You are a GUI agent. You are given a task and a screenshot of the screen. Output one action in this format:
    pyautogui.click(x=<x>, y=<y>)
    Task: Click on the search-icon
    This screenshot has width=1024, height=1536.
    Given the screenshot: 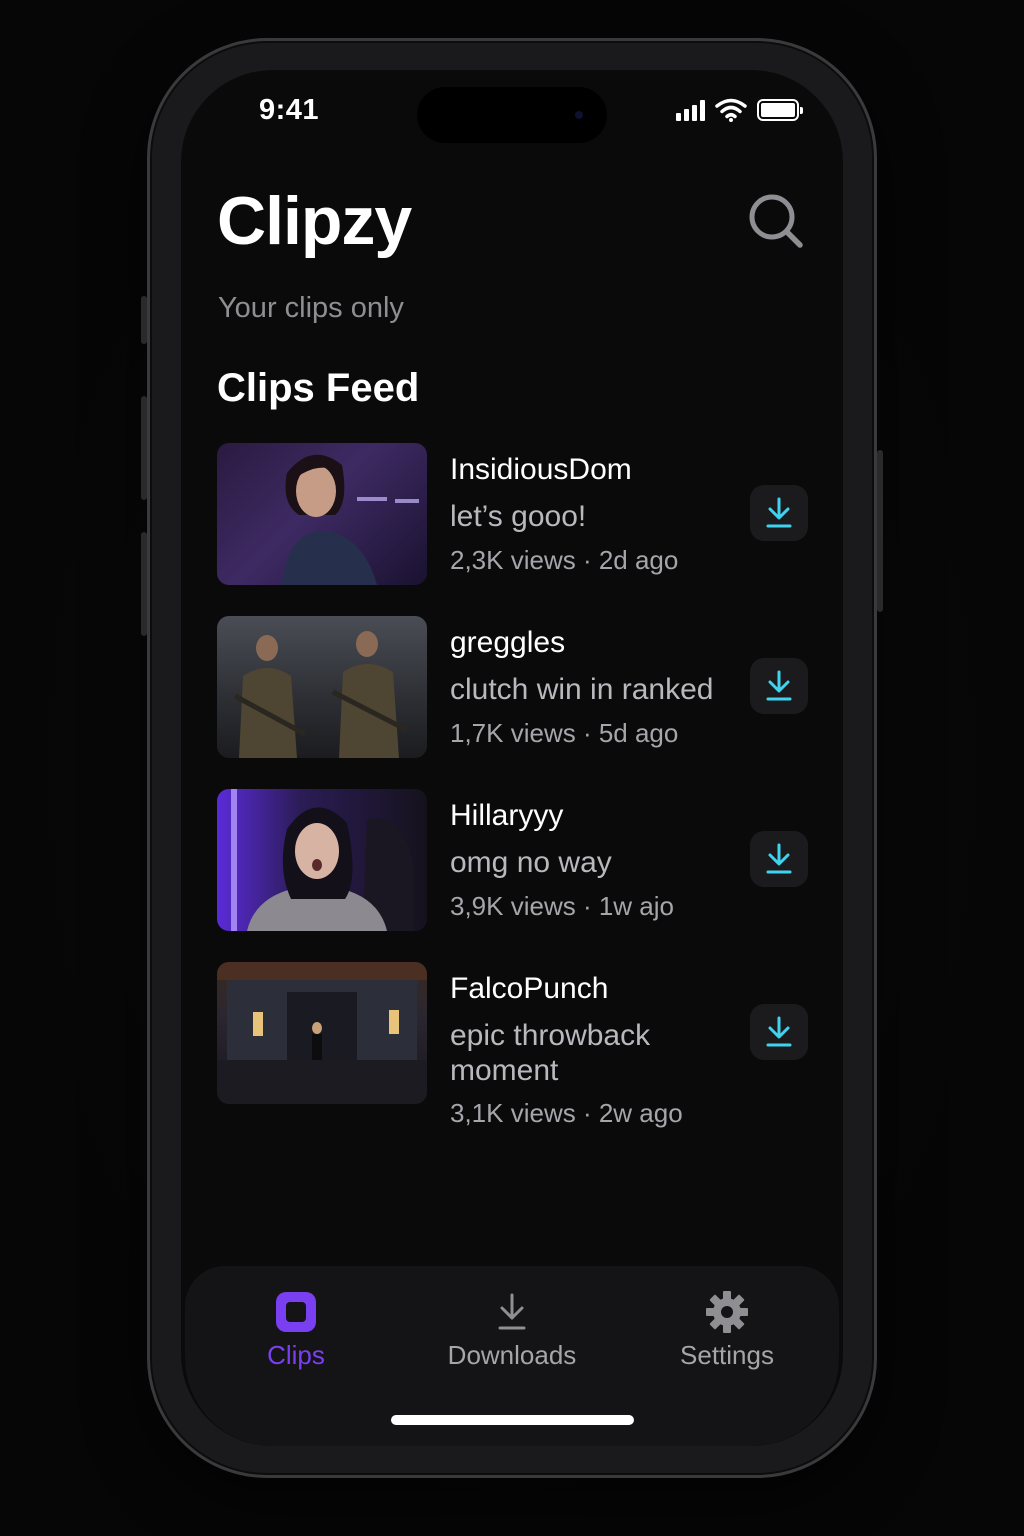 What is the action you would take?
    pyautogui.click(x=776, y=221)
    